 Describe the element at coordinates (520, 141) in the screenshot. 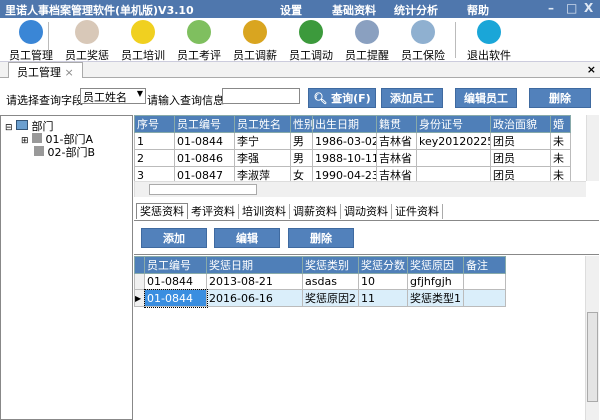

I see `table-cell: 团员` at that location.